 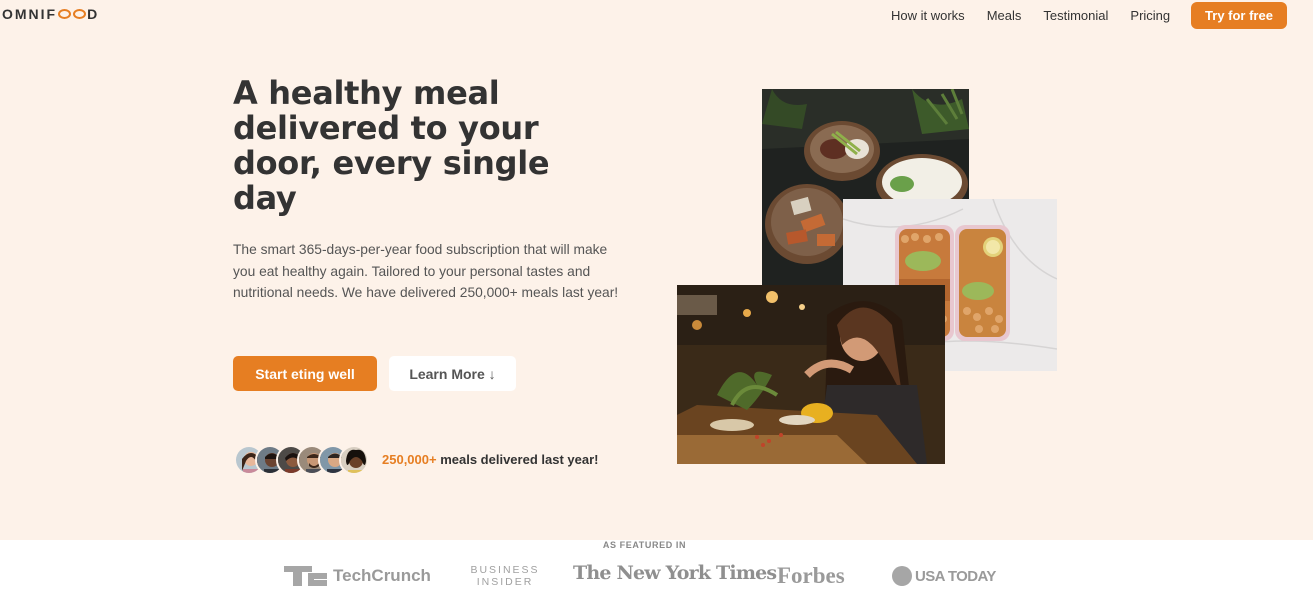 I want to click on business-insider-line-2: INSIDER, so click(x=505, y=582).